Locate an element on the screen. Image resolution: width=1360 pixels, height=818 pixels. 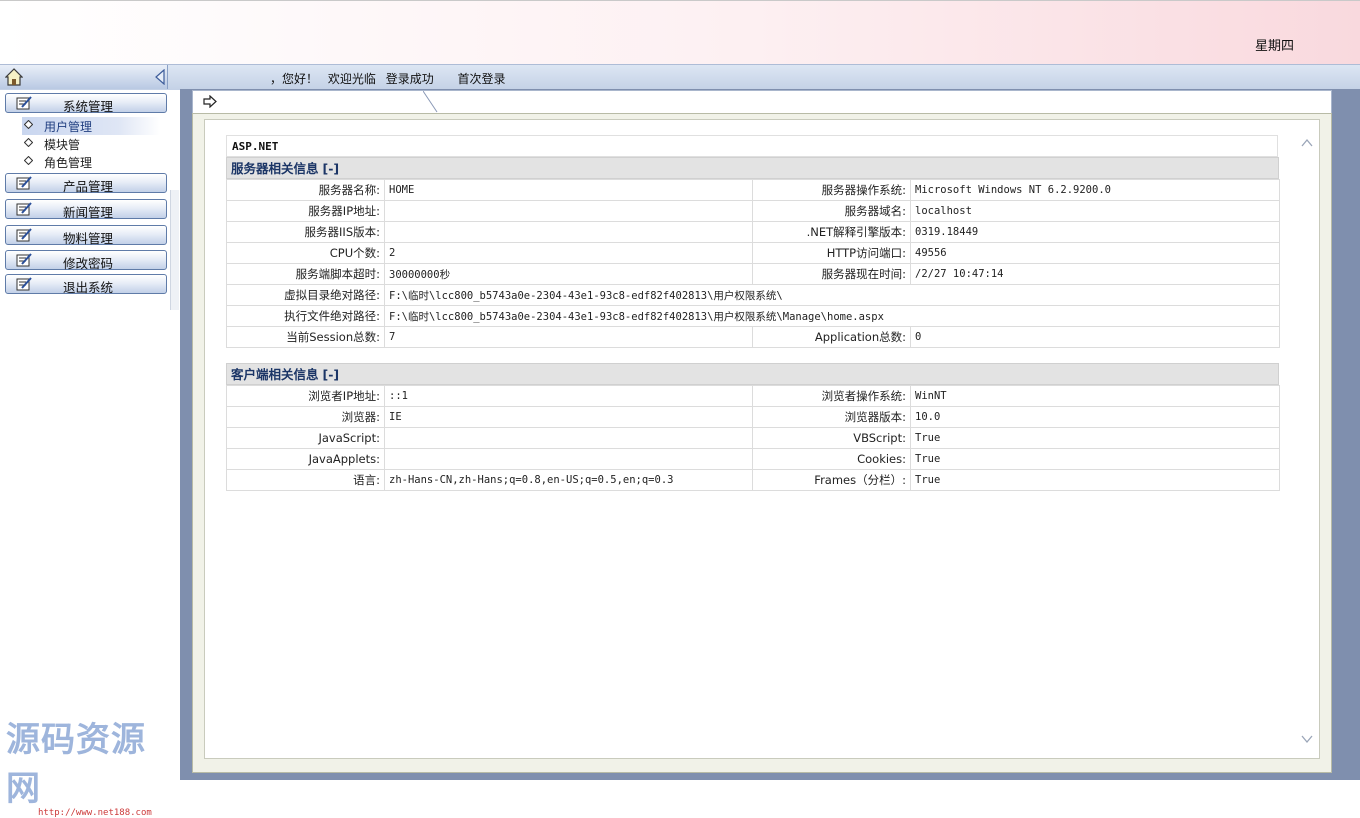
field-value: Microsoft Windows NT 6.2.9200.0 is located at coordinates (1095, 190).